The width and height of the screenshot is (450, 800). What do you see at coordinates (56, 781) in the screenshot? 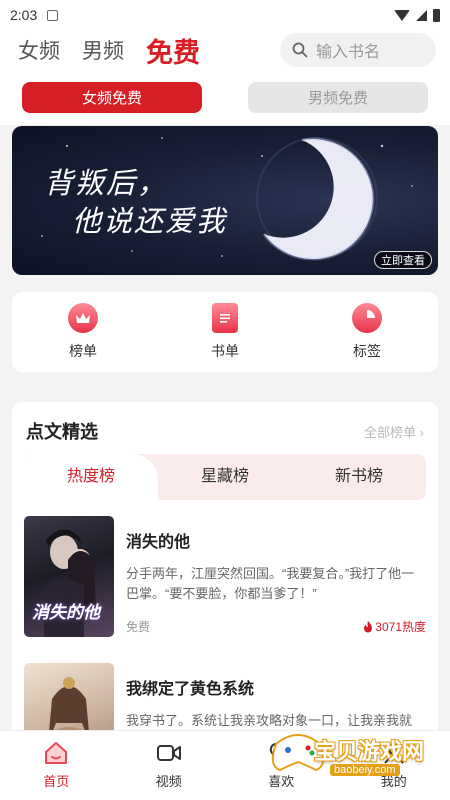
I see `nav-label: 首页` at bounding box center [56, 781].